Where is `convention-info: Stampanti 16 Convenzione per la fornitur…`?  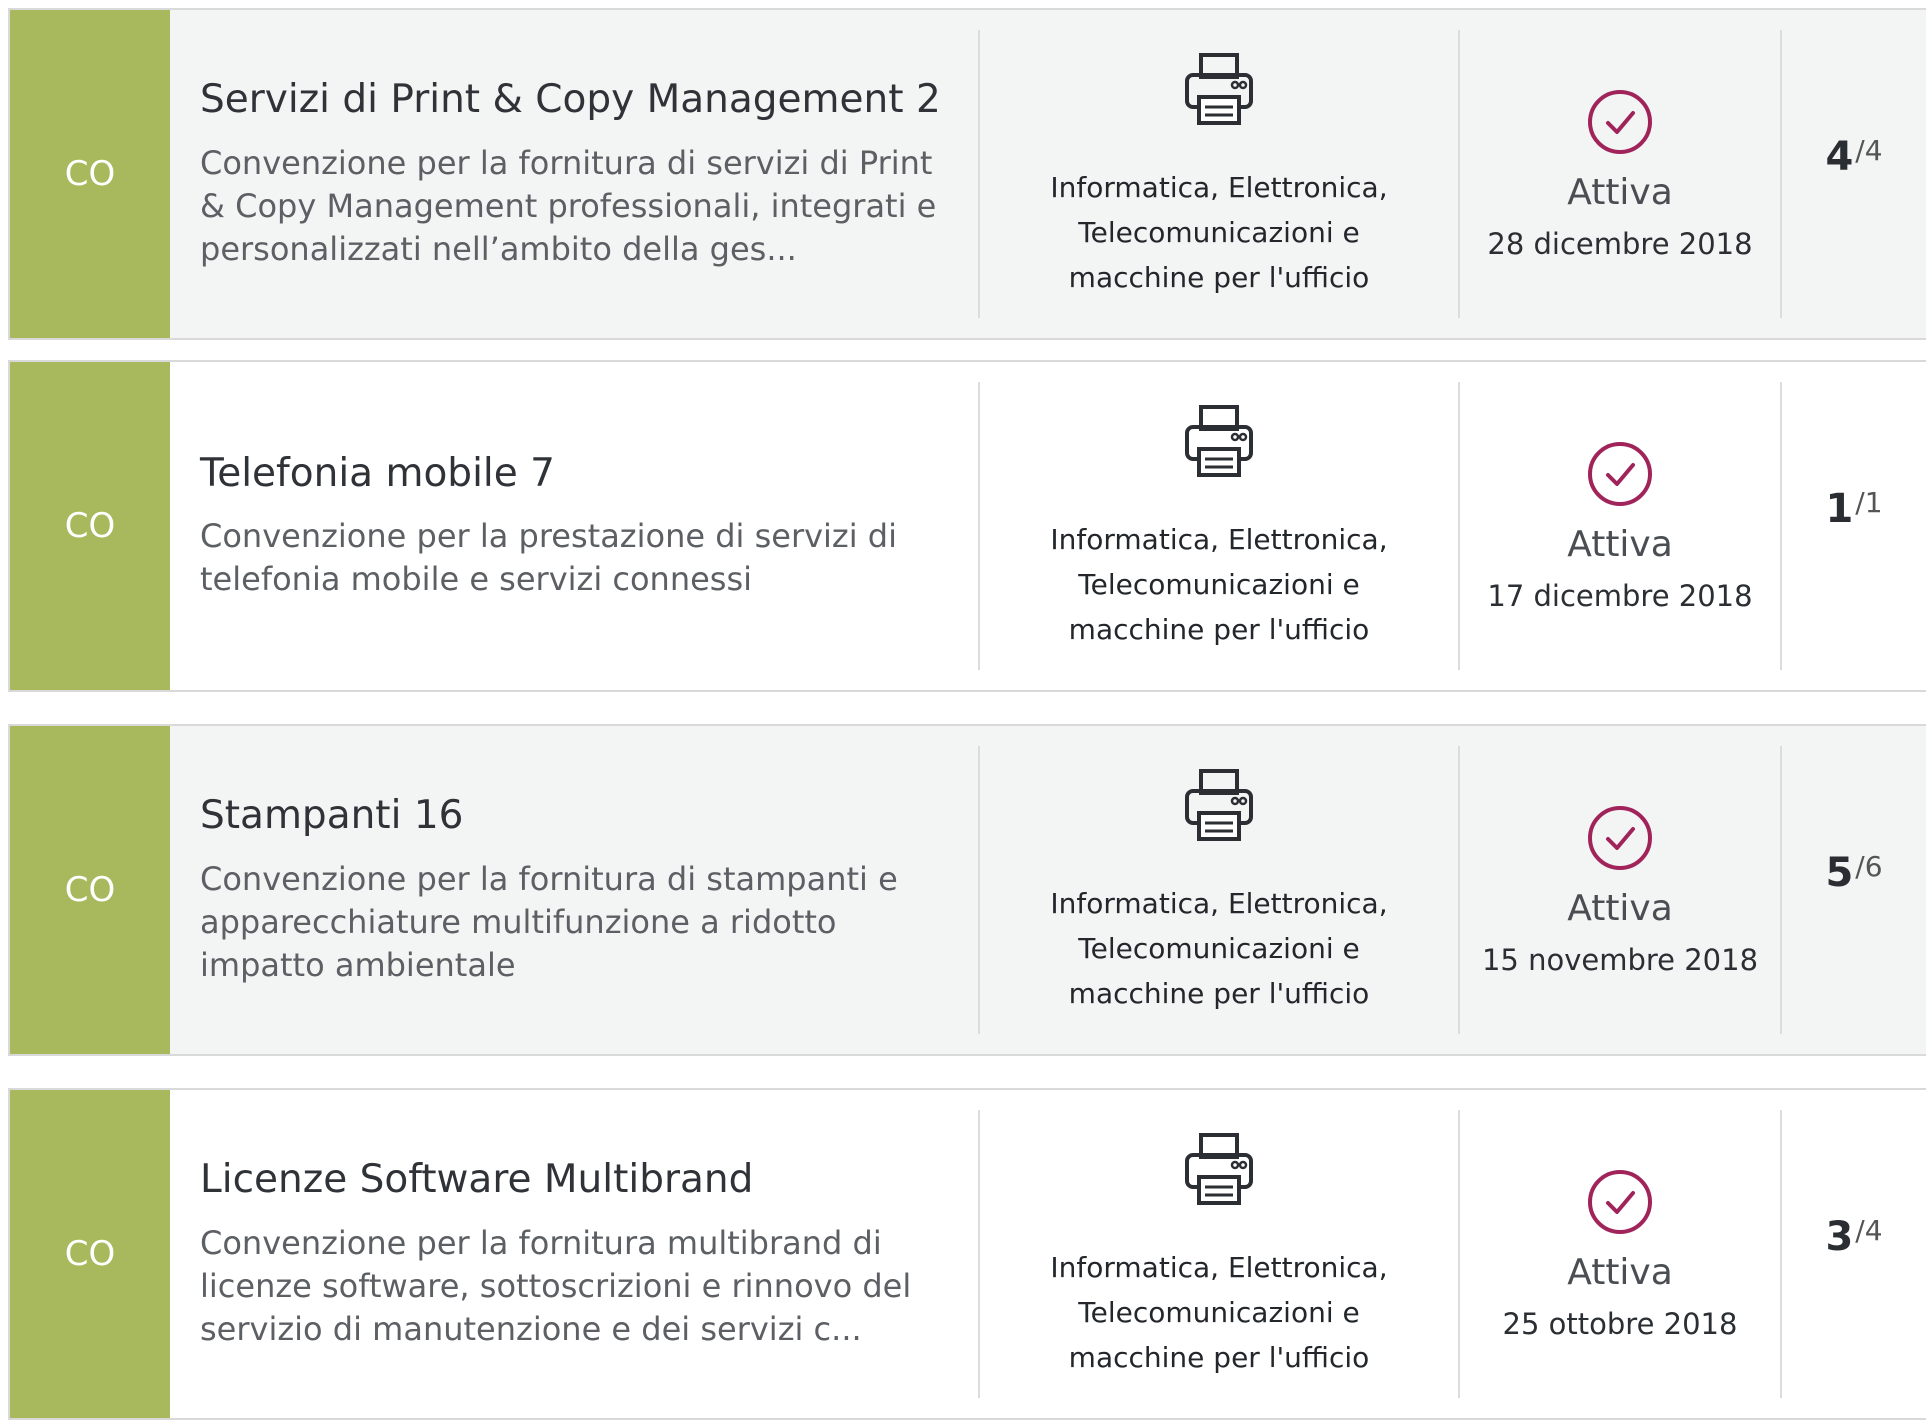
convention-info: Stampanti 16 Convenzione per la fornitur… is located at coordinates (574, 890).